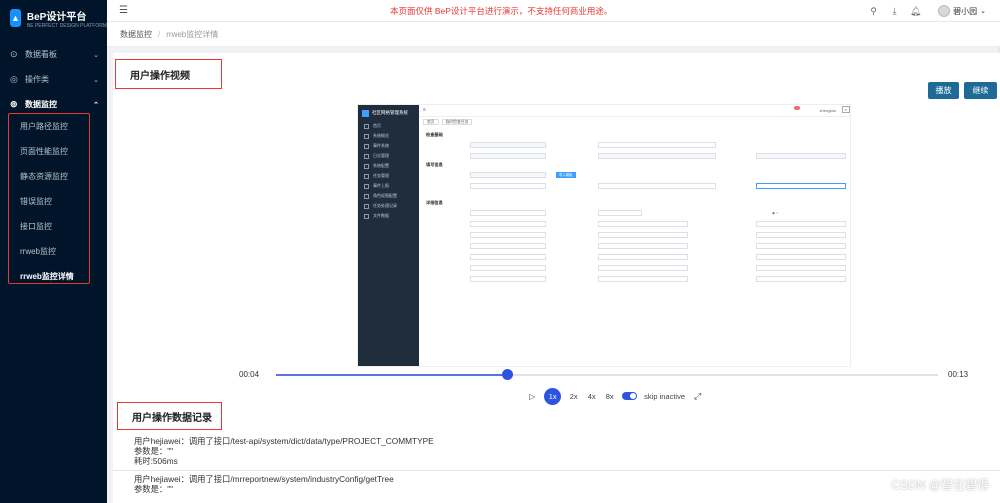 Image resolution: width=1000 pixels, height=503 pixels. What do you see at coordinates (388, 206) in the screenshot?
I see `replay-menu-item: 任务处理记录` at bounding box center [388, 206].